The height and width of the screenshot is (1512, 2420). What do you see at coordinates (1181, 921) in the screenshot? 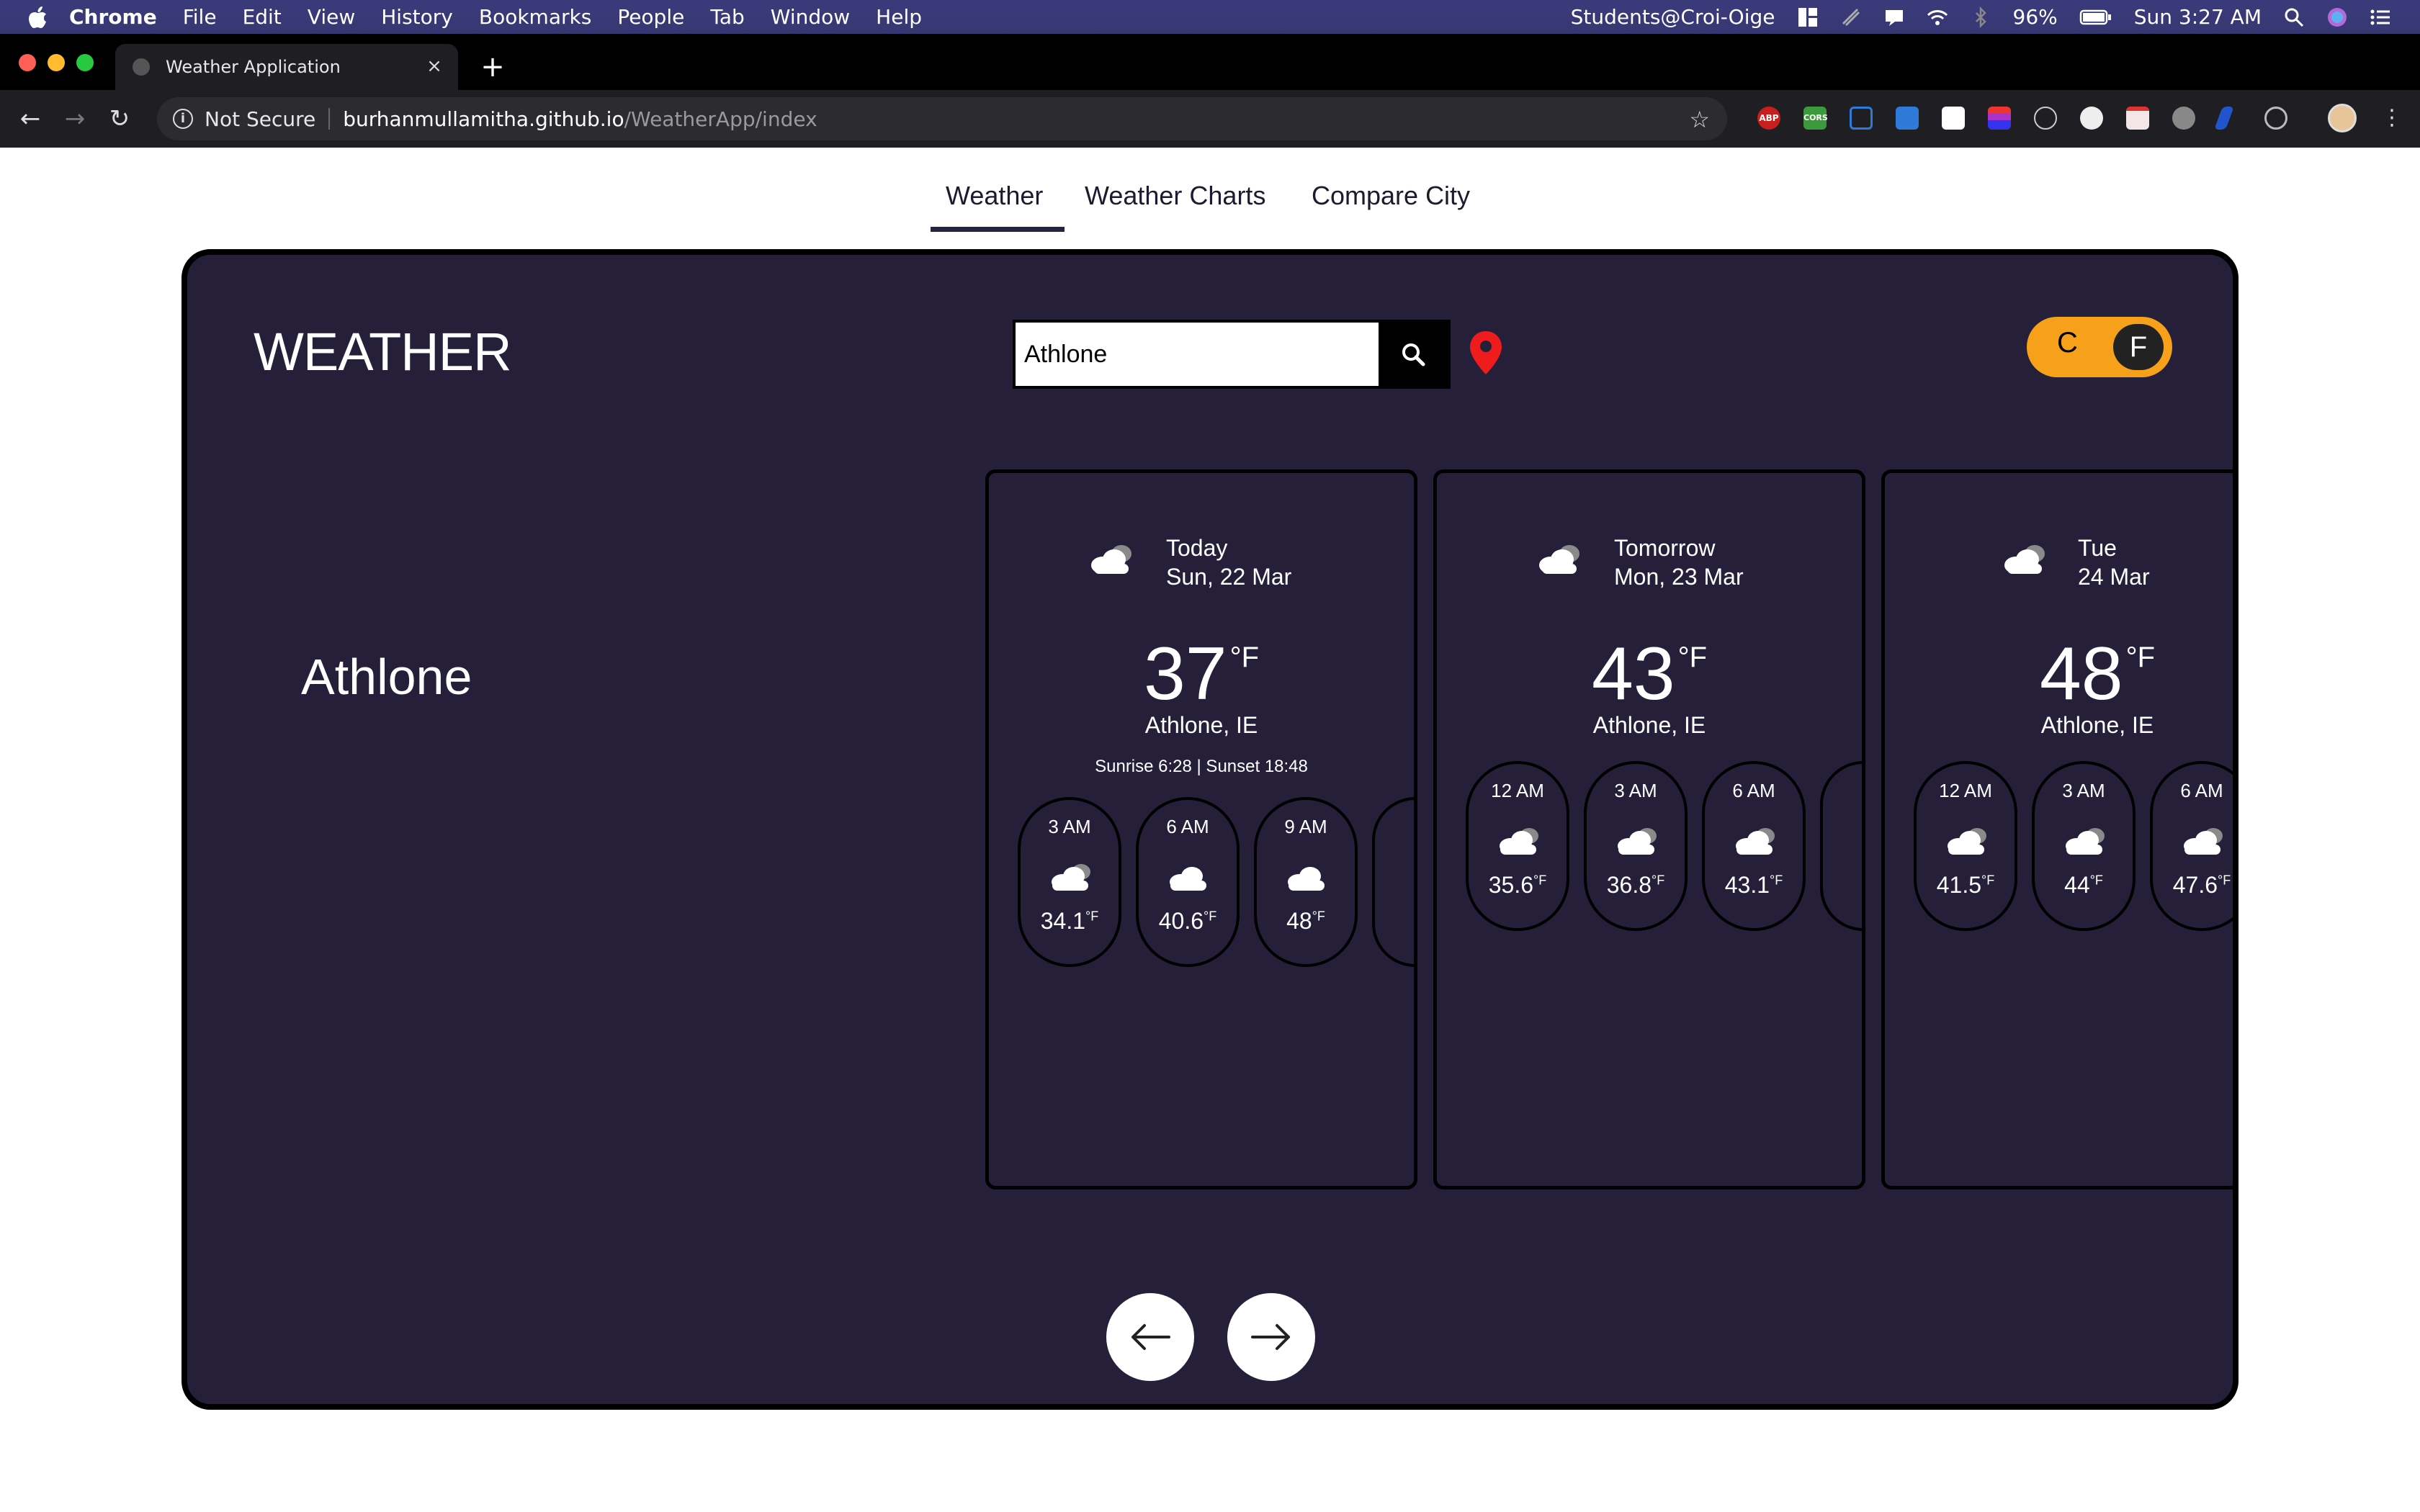
I see `hour-temperature: 40.6` at bounding box center [1181, 921].